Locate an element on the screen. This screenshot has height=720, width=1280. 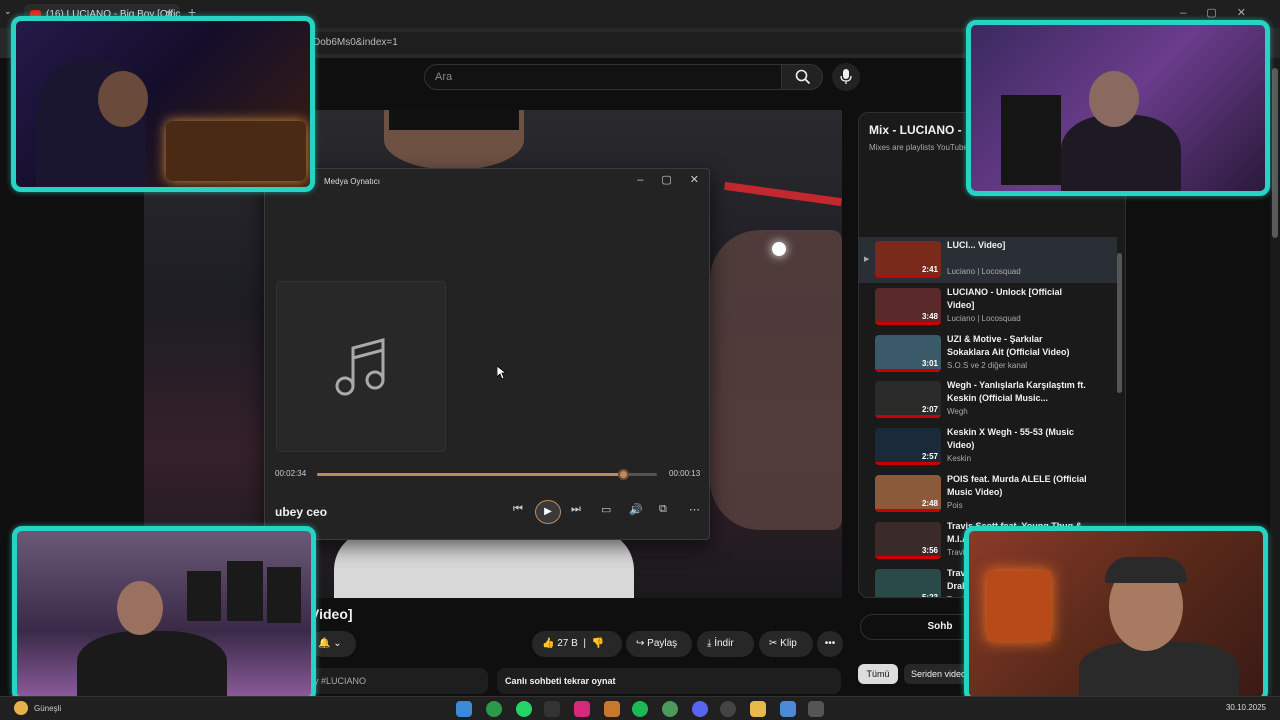
playlist-thumbnail: 3:01 is located at coordinates (908, 353).